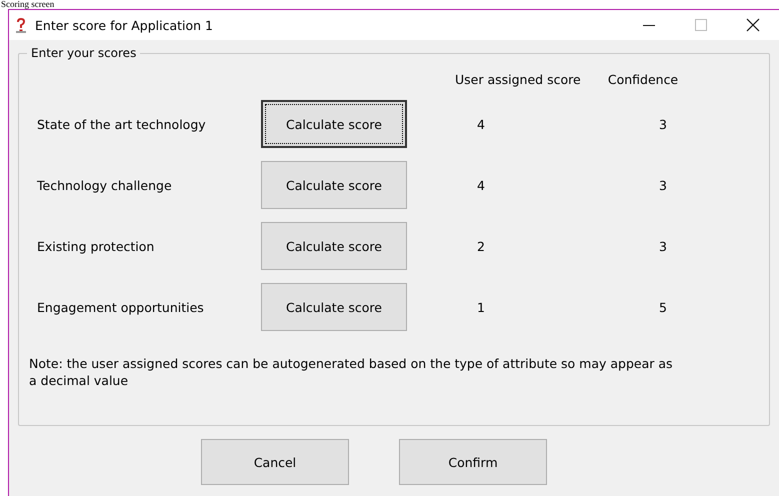  I want to click on score-value: 1, so click(481, 307).